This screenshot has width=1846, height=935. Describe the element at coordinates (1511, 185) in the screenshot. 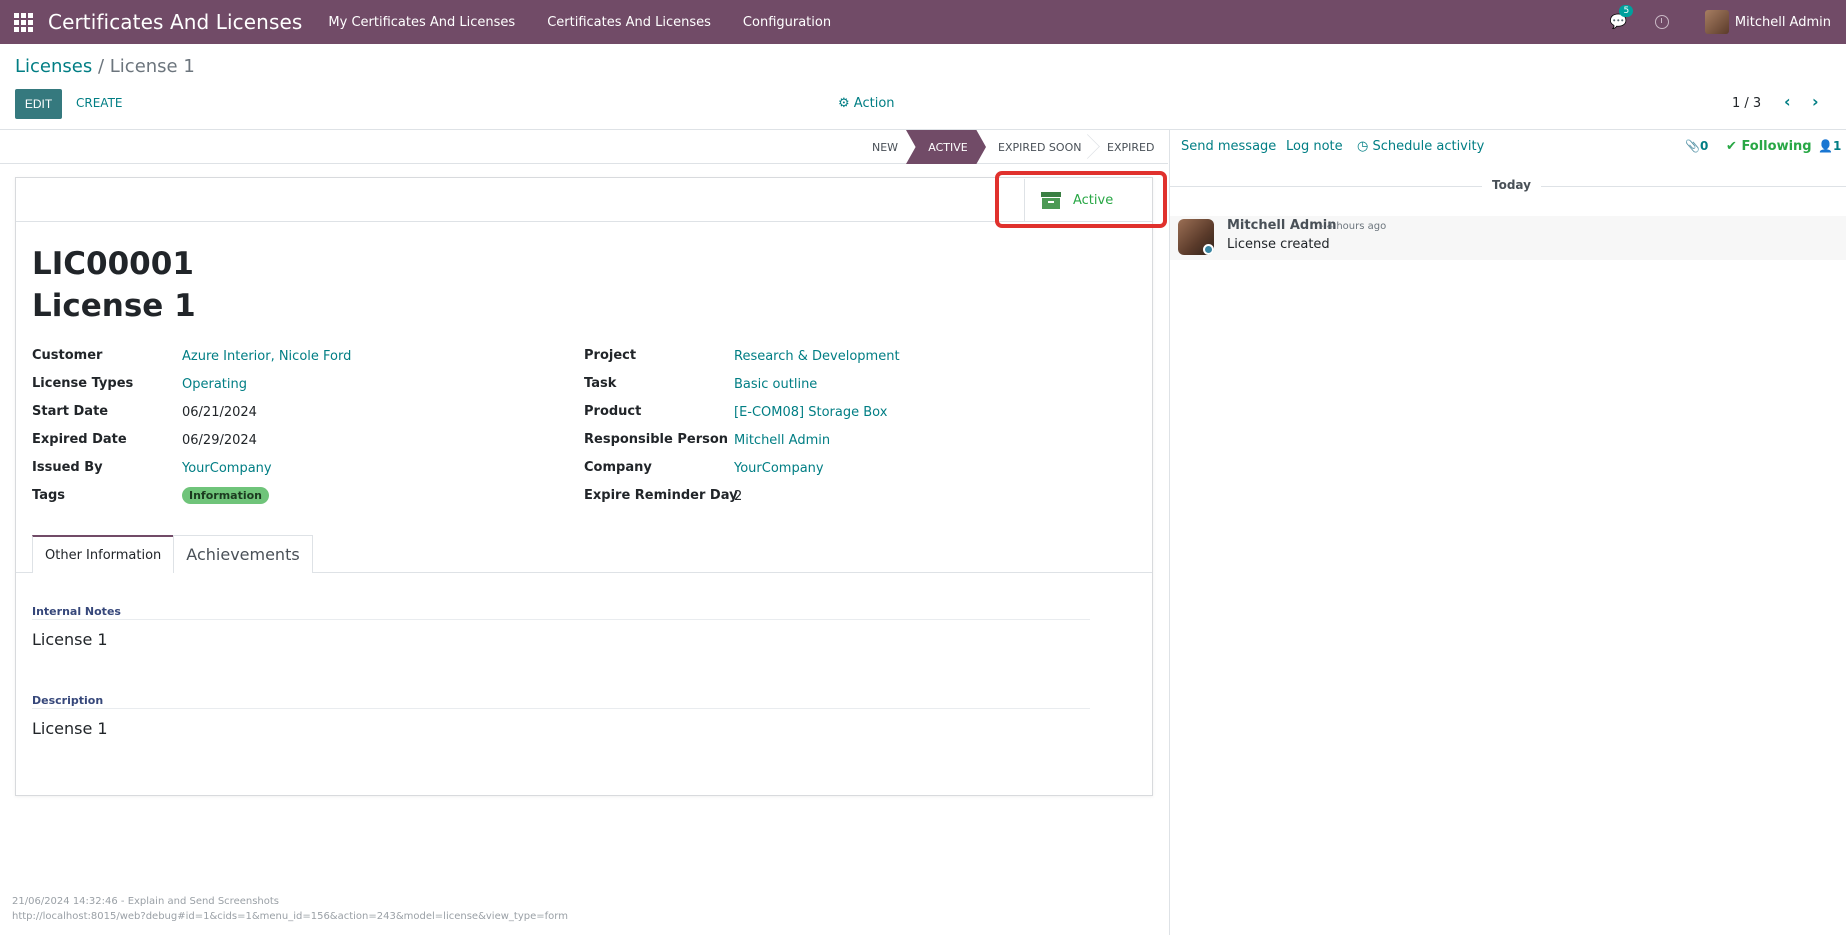

I see `today-label: Today` at that location.